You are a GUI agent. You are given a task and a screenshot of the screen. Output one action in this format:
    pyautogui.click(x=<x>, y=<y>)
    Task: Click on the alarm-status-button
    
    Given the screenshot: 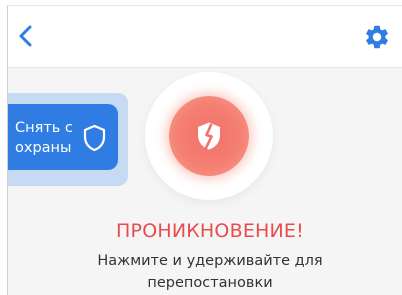 What is the action you would take?
    pyautogui.click(x=209, y=136)
    